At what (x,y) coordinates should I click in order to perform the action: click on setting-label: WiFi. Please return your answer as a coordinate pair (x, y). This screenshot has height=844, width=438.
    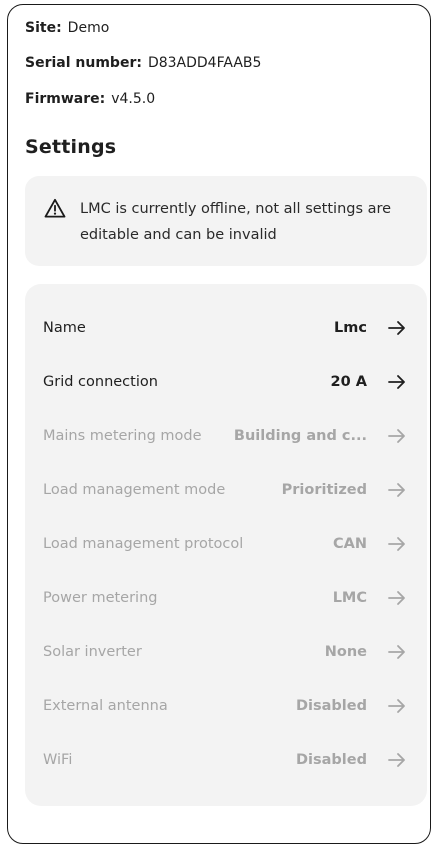
    Looking at the image, I should click on (58, 760).